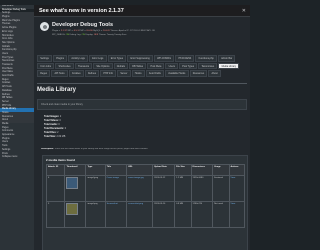  What do you see at coordinates (116, 170) in the screenshot?
I see `table-header: Title` at bounding box center [116, 170].